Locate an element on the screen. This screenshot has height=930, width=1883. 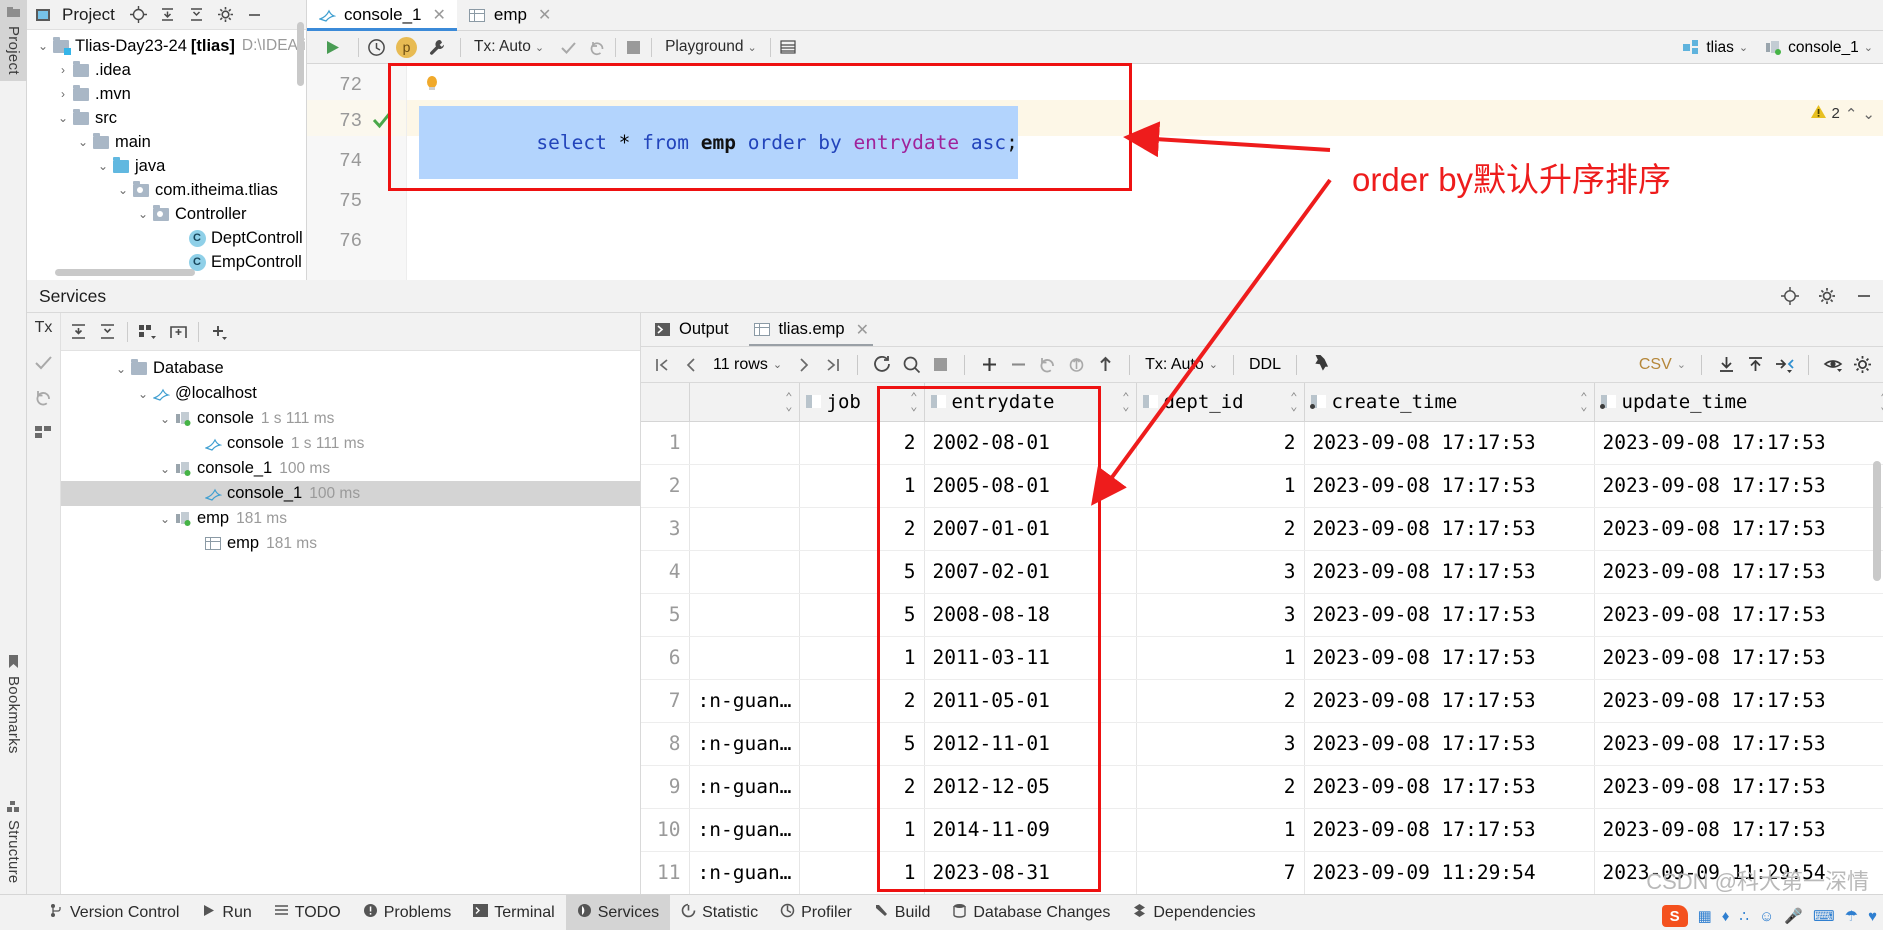
inspection-status: 2 ⌃ ⌄ is located at coordinates (1842, 113).